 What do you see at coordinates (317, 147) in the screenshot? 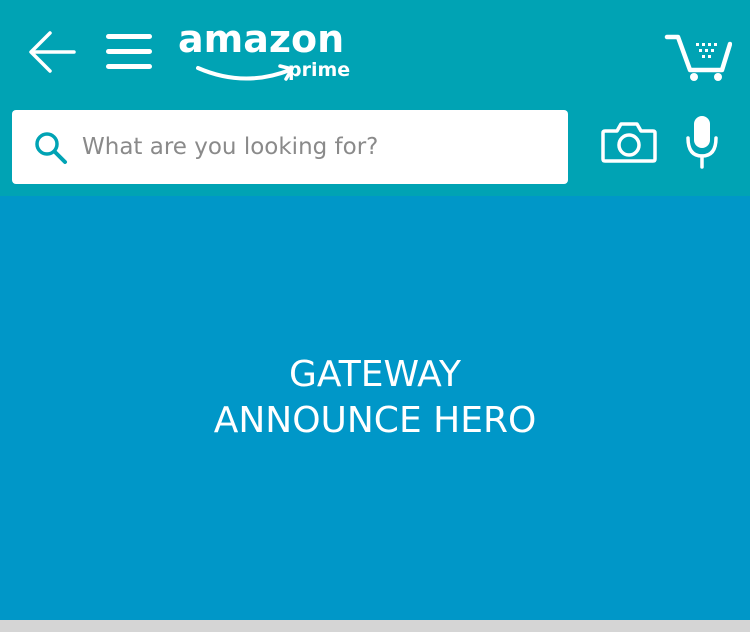
I see `search-input` at bounding box center [317, 147].